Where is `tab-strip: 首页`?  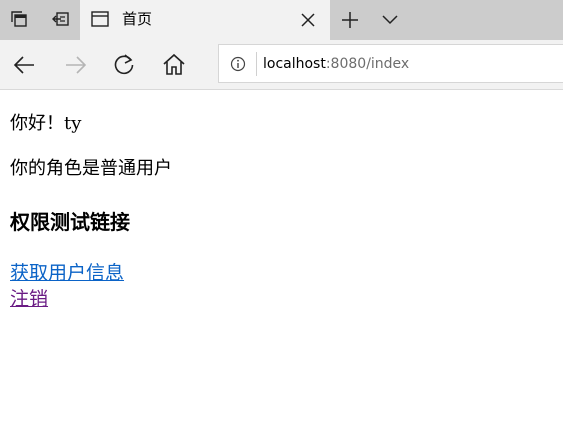
tab-strip: 首页 is located at coordinates (281, 20).